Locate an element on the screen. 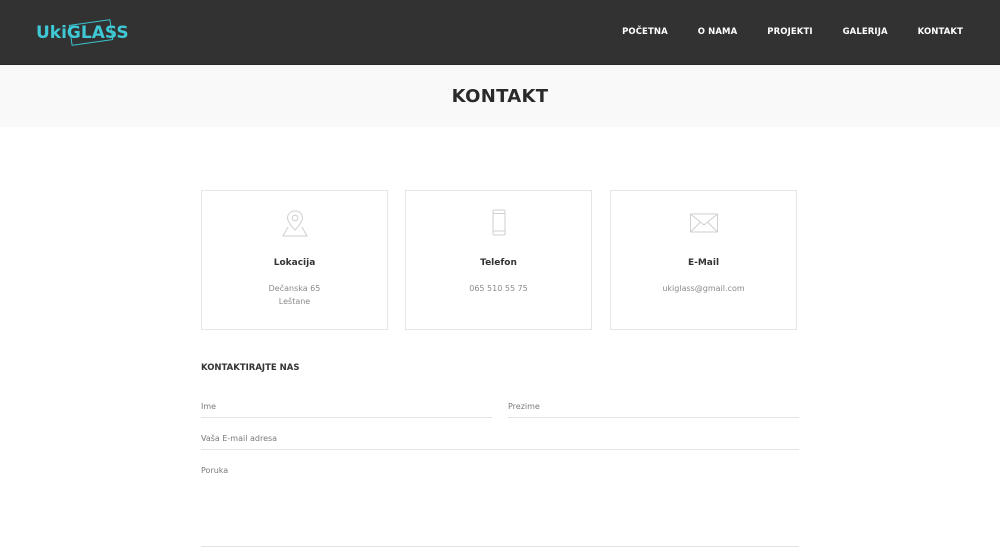 The height and width of the screenshot is (559, 1000). card-email: E-Mail ukiglass@gmail.com is located at coordinates (703, 260).